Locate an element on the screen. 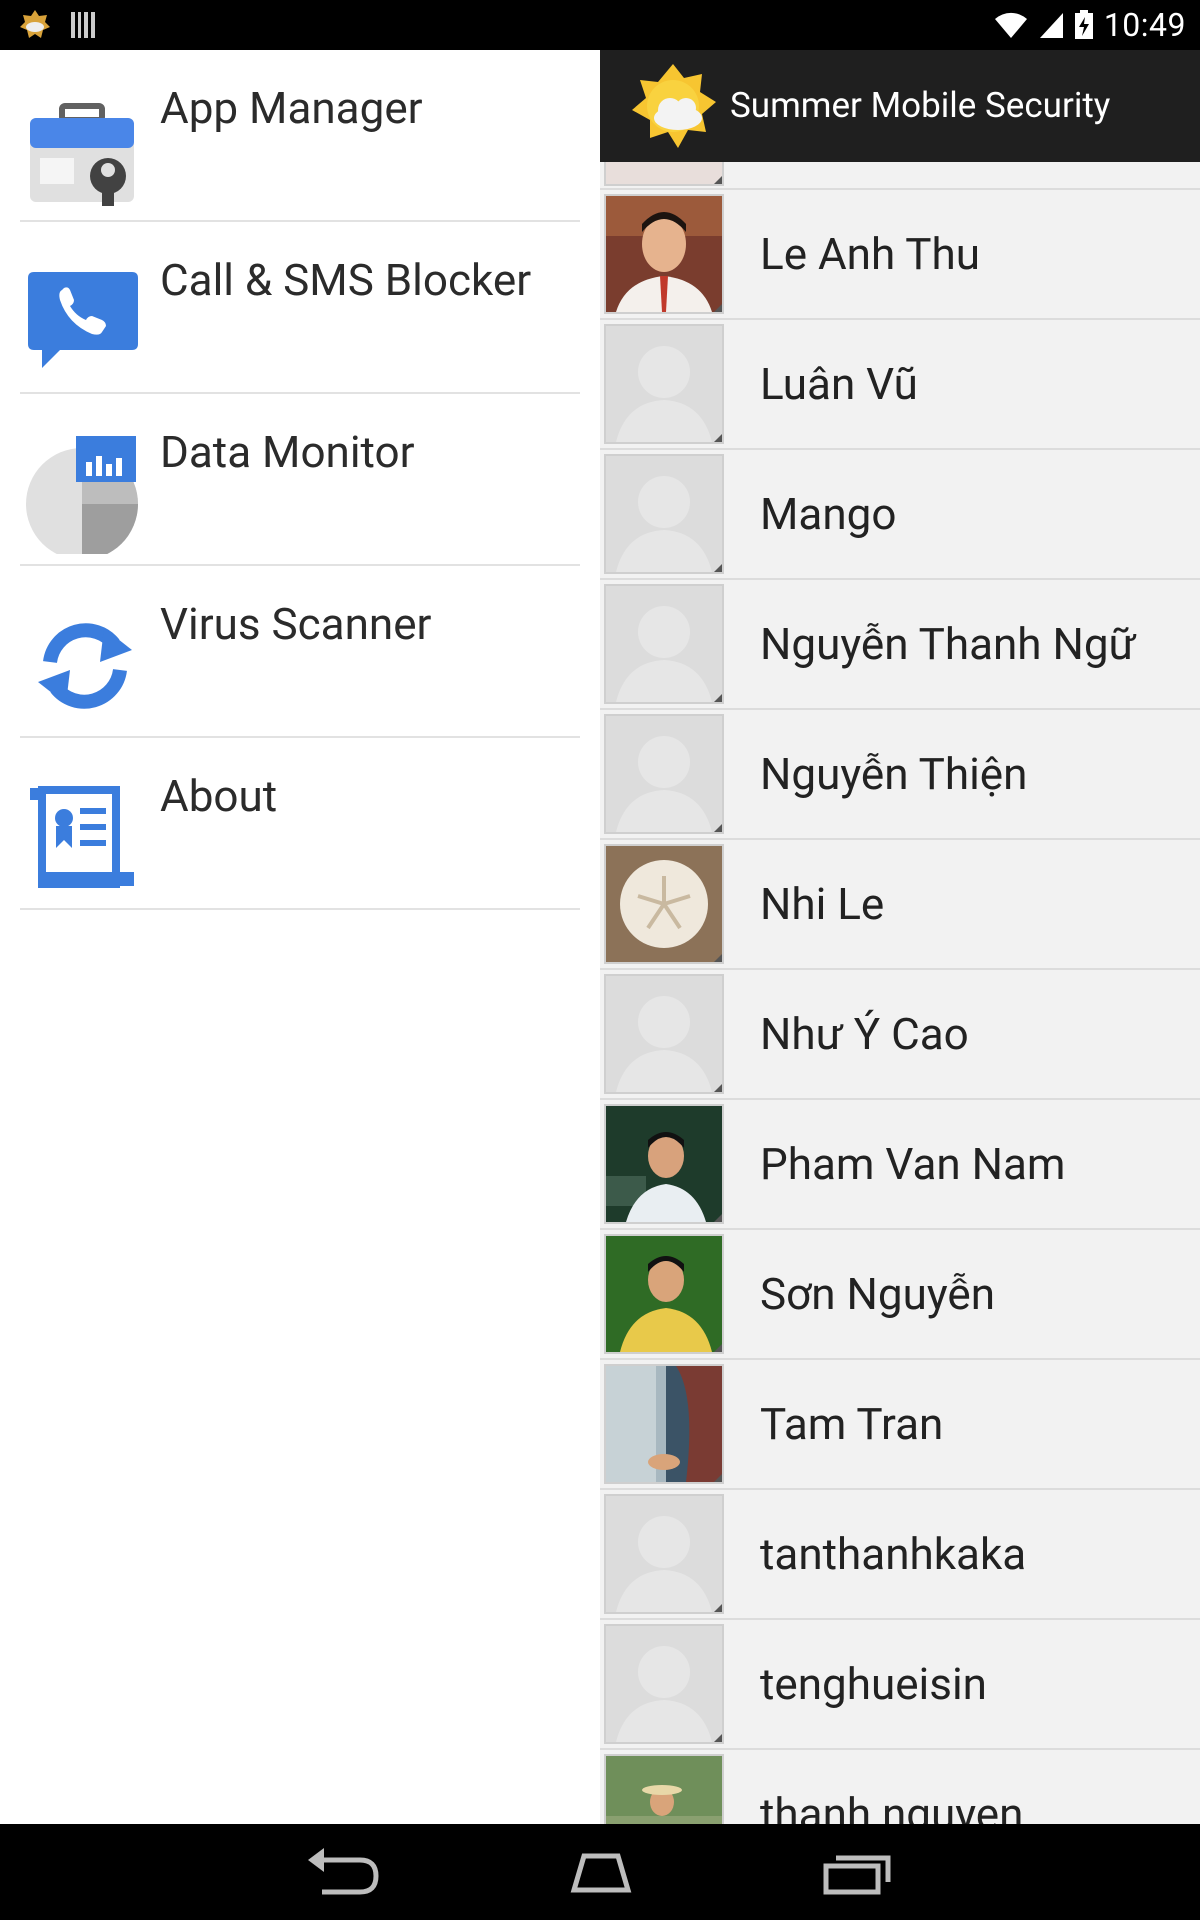  signal-icon is located at coordinates (1051, 25).